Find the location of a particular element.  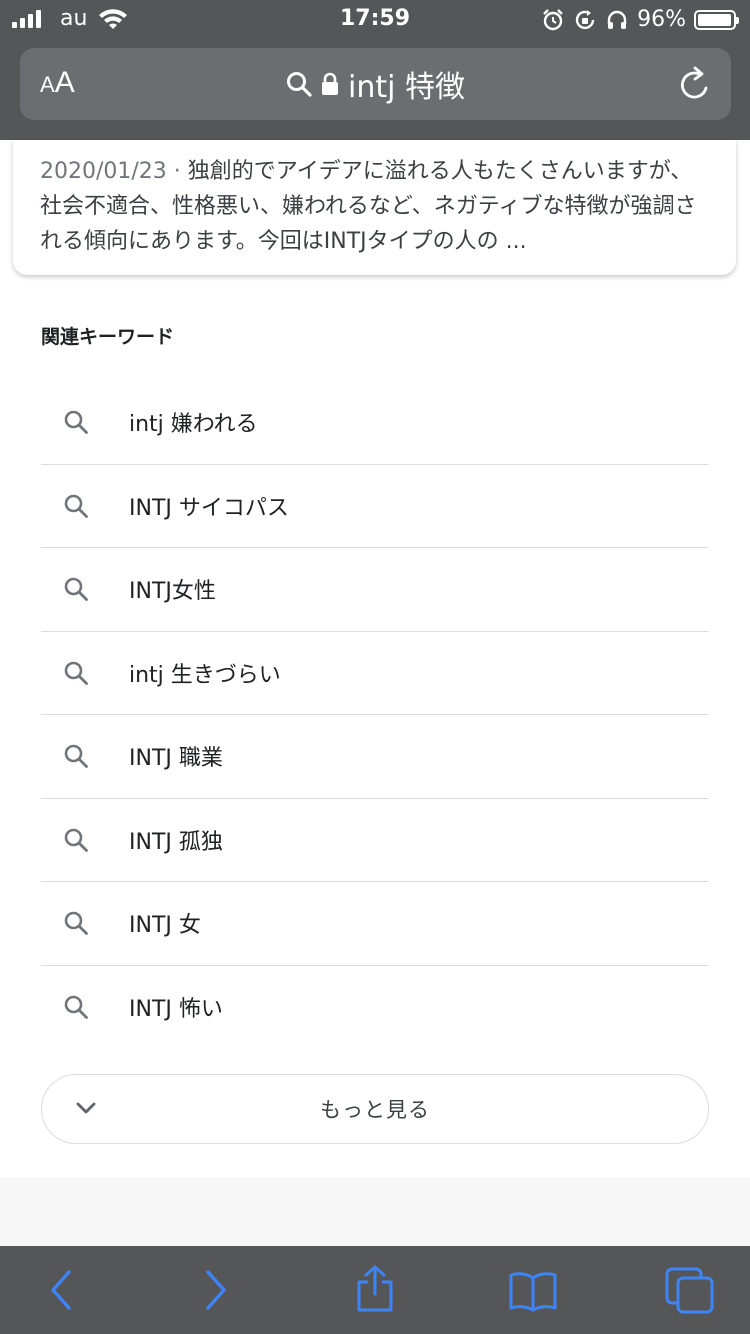

lock-icon is located at coordinates (330, 83).